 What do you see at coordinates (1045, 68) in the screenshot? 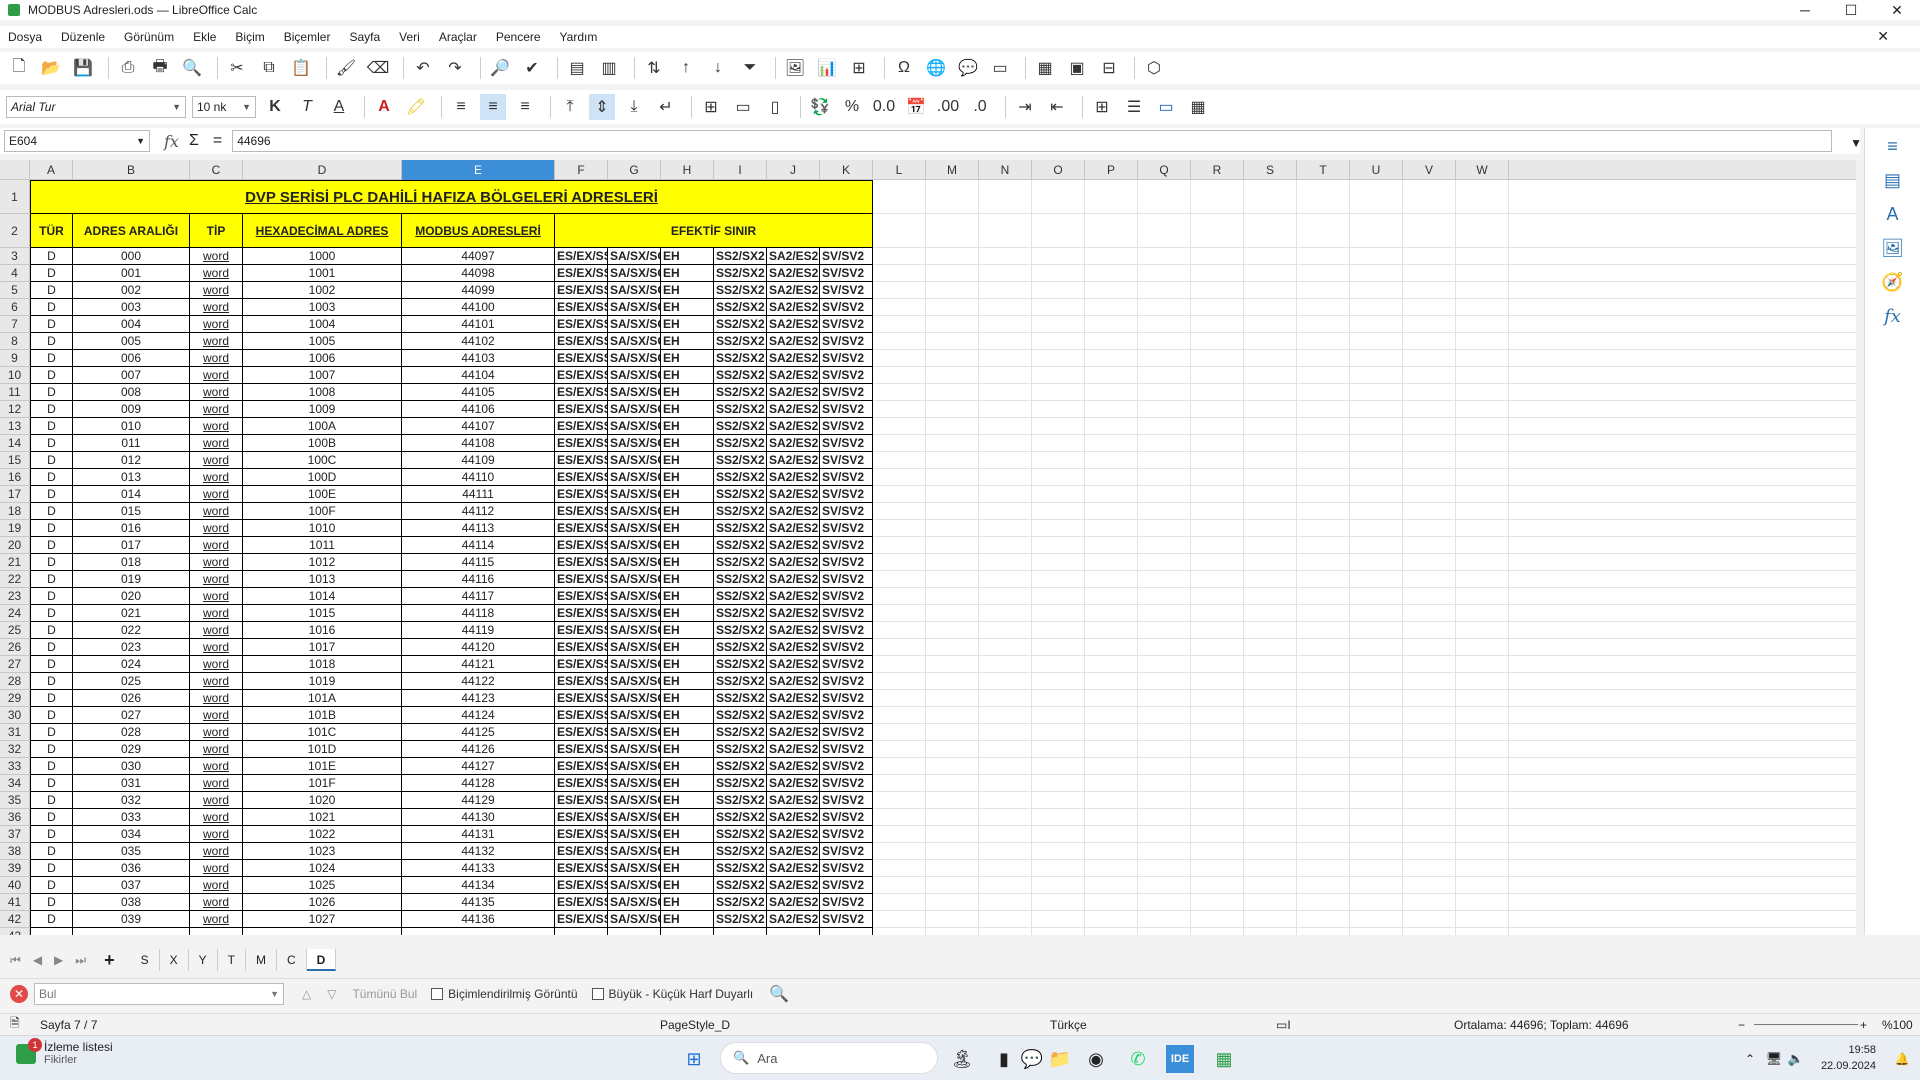
I see `define-print-area-icon: ▦` at bounding box center [1045, 68].